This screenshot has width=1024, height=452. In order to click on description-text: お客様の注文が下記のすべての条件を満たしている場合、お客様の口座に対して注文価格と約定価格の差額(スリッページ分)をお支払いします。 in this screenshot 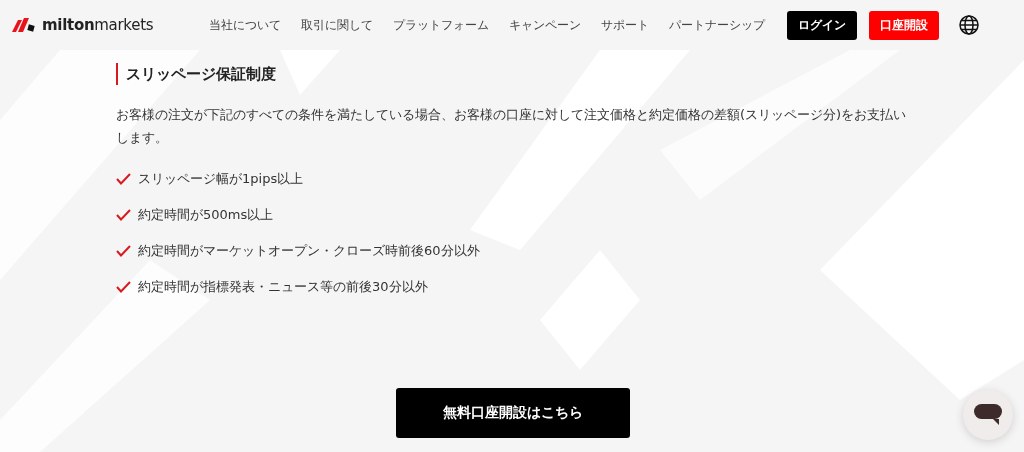, I will do `click(512, 126)`.